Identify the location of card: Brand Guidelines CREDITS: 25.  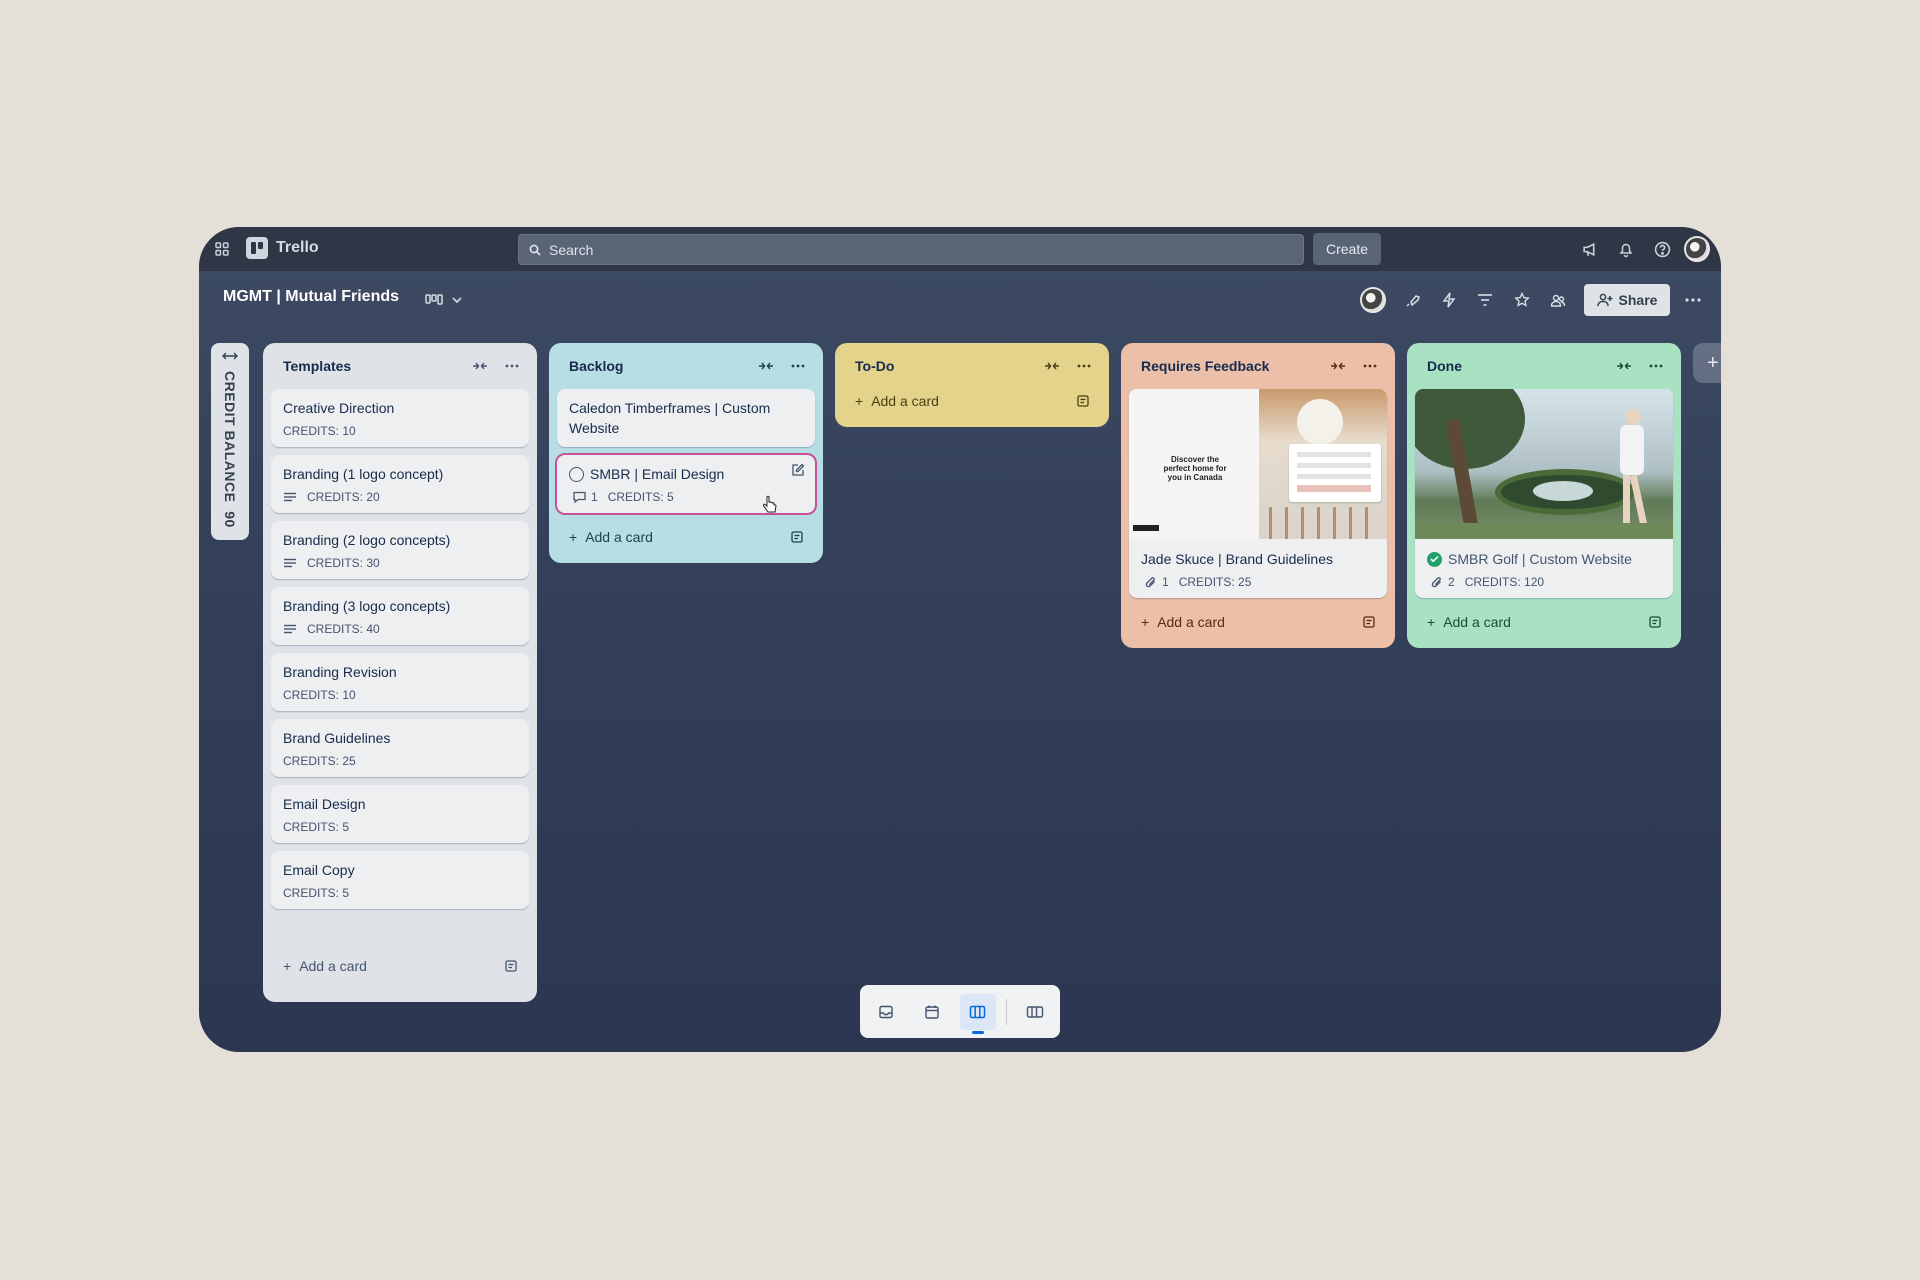
(400, 748).